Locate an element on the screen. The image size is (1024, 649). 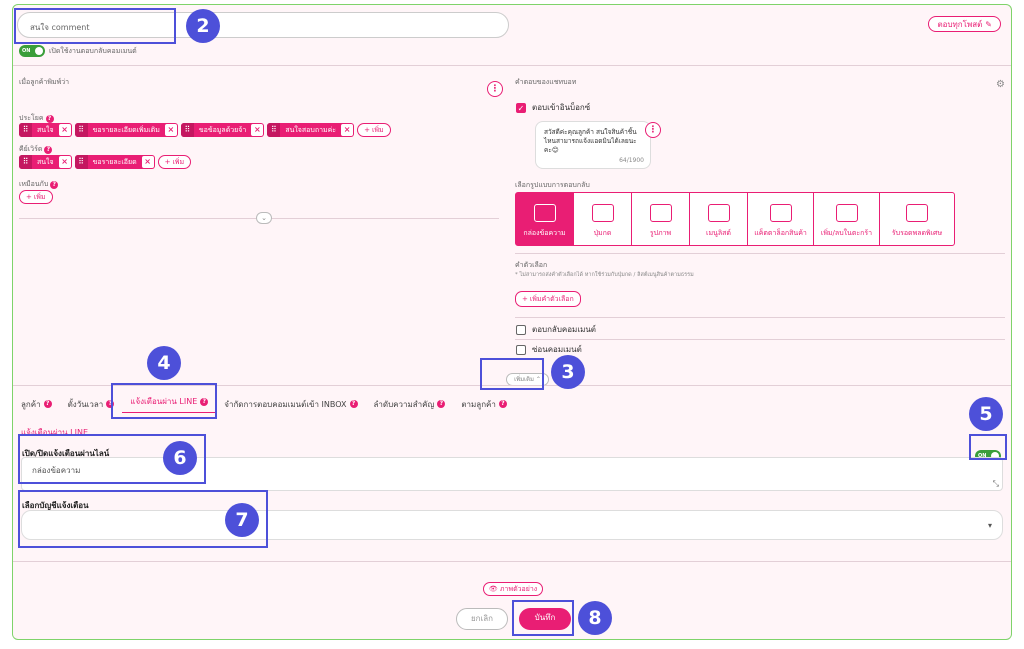
store-icon is located at coordinates (780, 213).